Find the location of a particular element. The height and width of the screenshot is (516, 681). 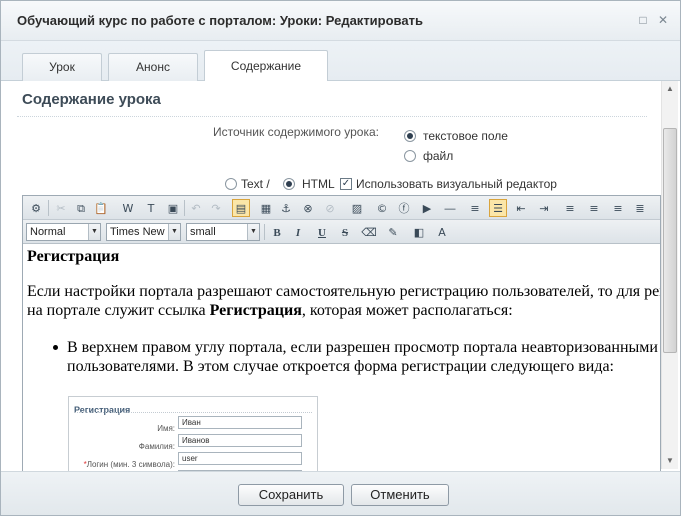

font-size-value: small is located at coordinates (203, 232).